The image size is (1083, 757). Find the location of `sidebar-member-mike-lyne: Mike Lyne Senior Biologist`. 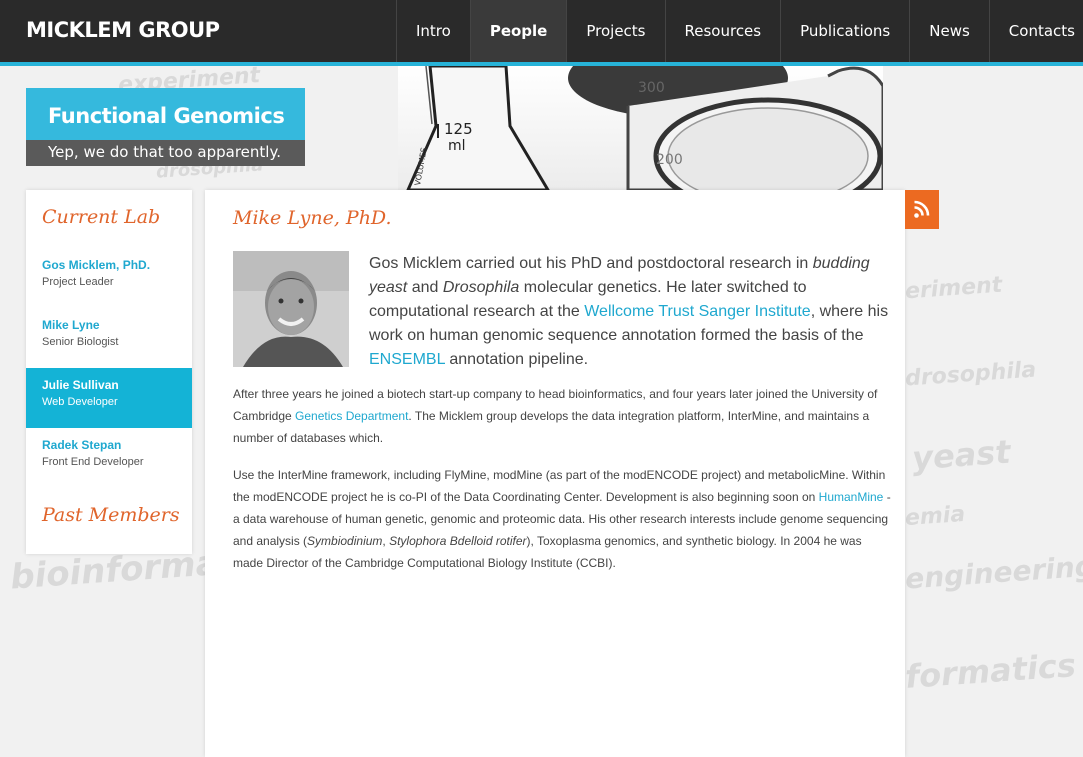

sidebar-member-mike-lyne: Mike Lyne Senior Biologist is located at coordinates (109, 338).